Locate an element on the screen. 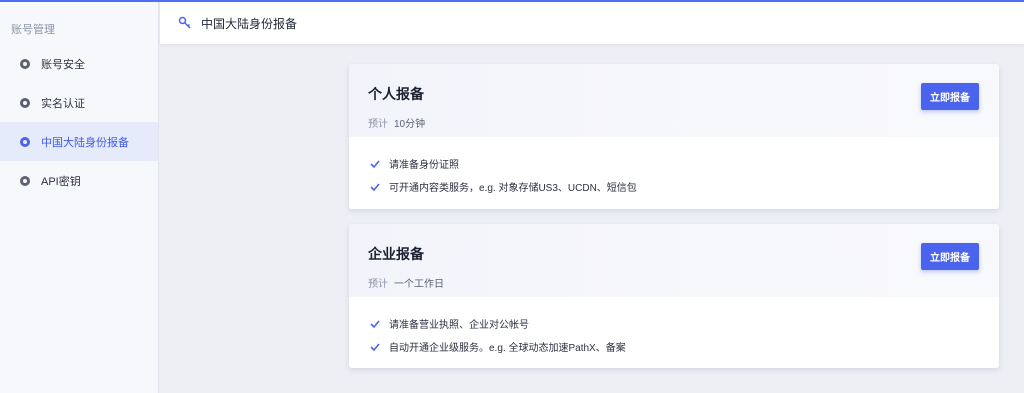  sidebar-item-account-security: 账号安全 is located at coordinates (79, 63).